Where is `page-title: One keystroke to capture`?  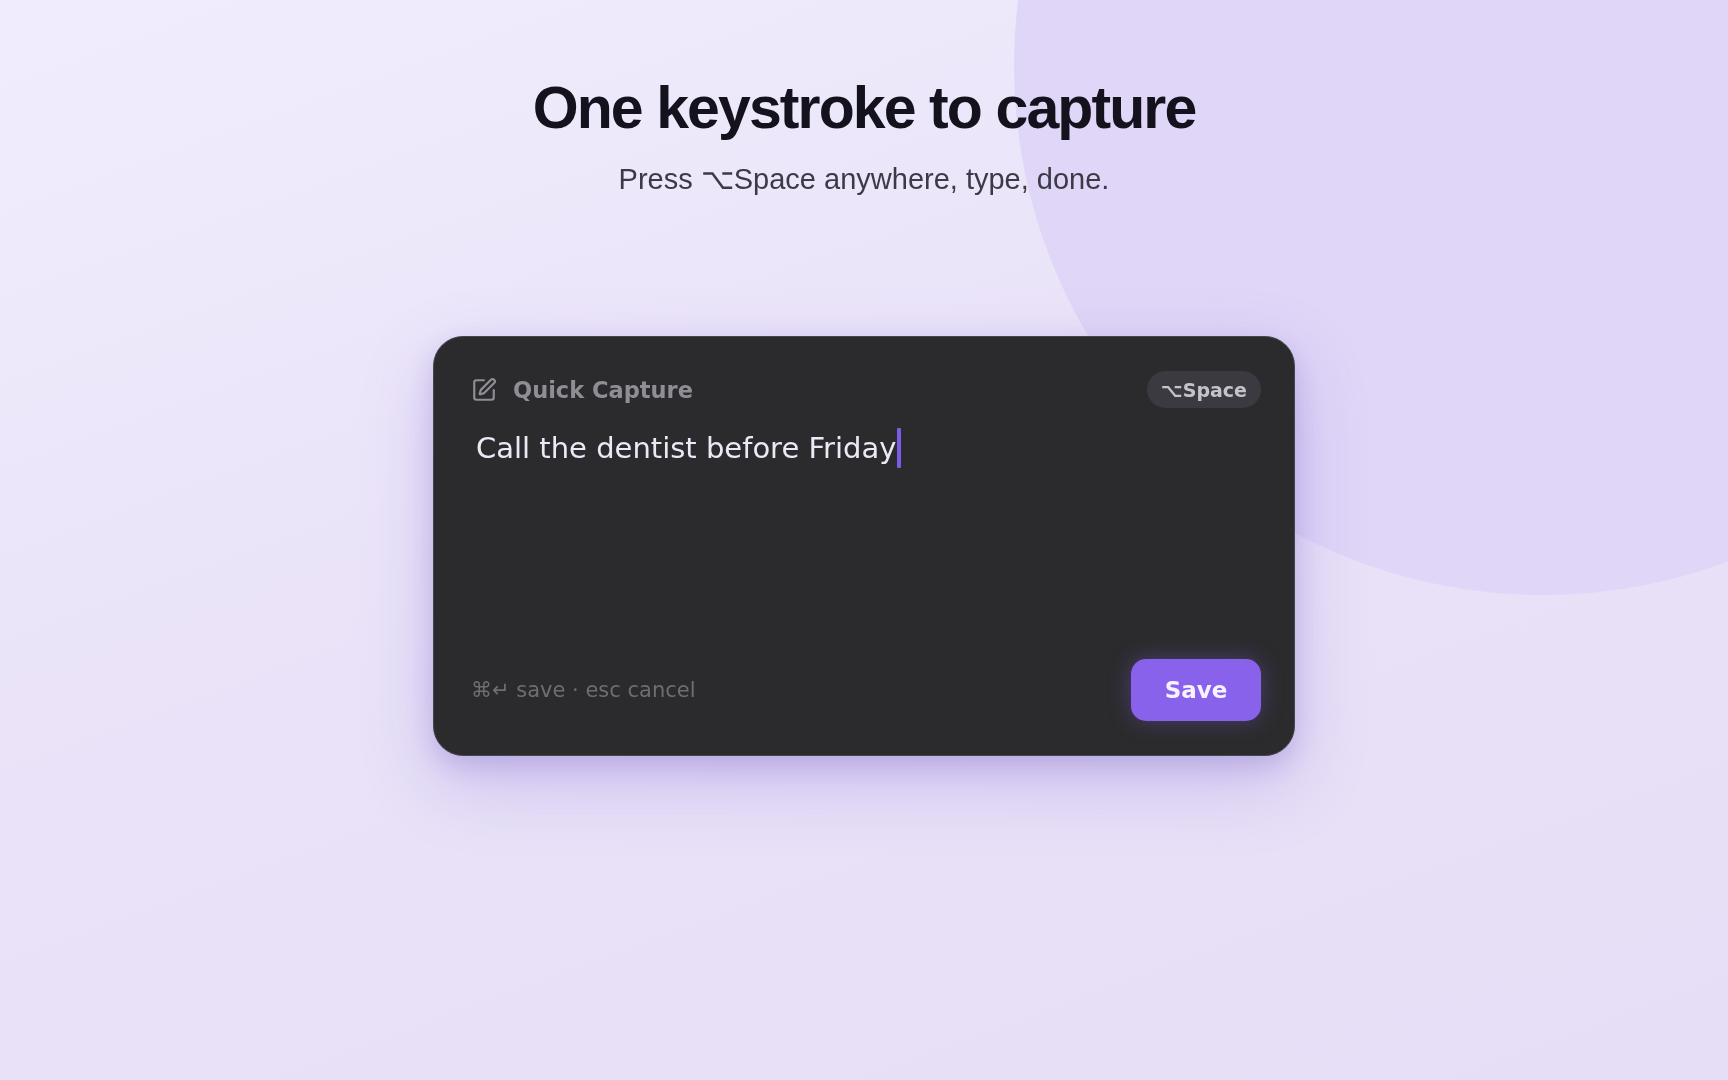 page-title: One keystroke to capture is located at coordinates (864, 108).